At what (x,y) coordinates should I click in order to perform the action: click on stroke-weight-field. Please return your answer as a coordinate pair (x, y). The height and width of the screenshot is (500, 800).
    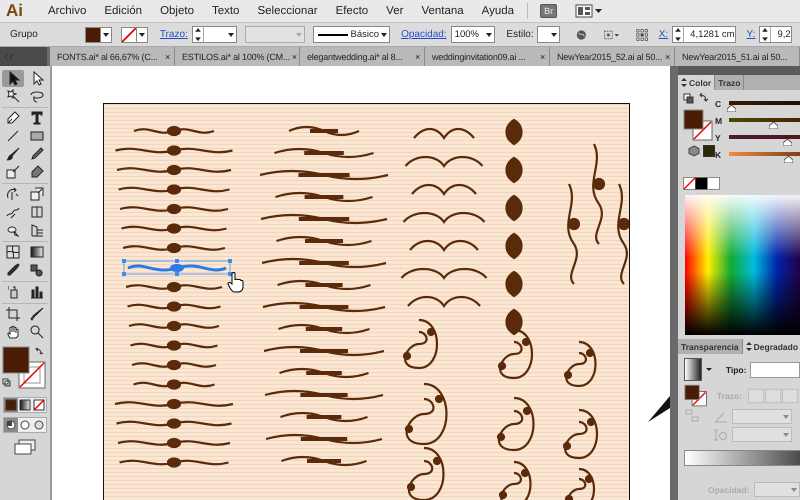
    Looking at the image, I should click on (214, 34).